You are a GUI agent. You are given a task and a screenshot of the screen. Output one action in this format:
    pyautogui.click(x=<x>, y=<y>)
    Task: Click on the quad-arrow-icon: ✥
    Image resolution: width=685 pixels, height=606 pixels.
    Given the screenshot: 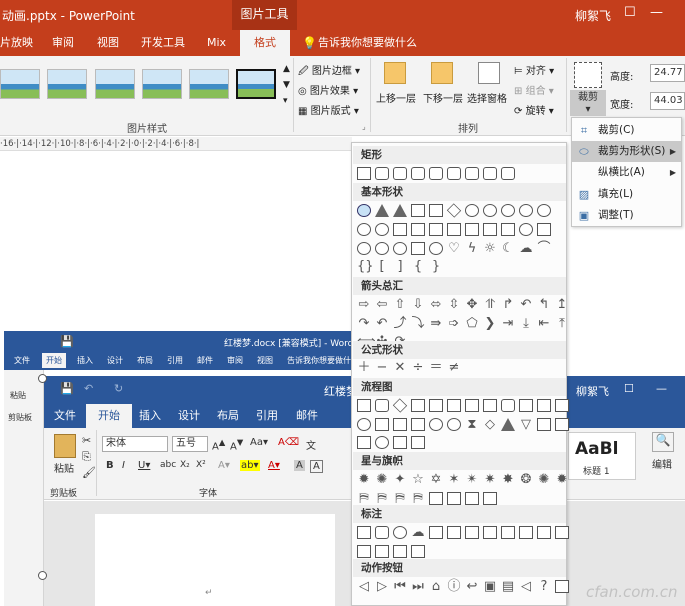 What is the action you would take?
    pyautogui.click(x=472, y=304)
    